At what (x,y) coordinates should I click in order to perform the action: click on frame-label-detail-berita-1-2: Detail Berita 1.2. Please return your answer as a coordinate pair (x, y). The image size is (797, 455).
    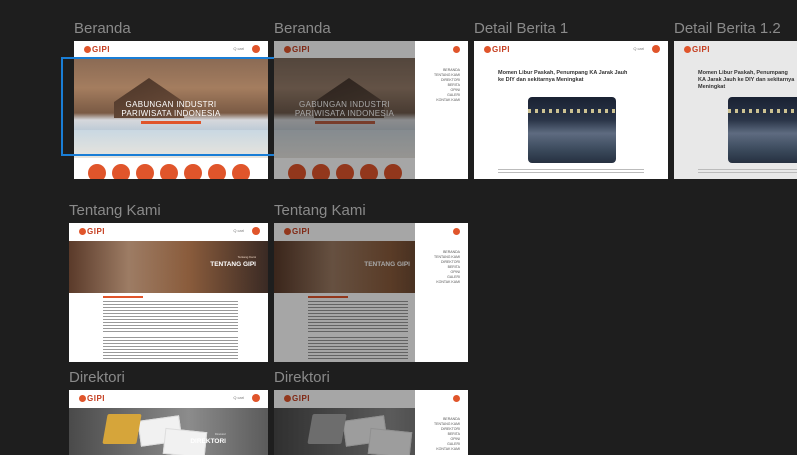
    Looking at the image, I should click on (727, 28).